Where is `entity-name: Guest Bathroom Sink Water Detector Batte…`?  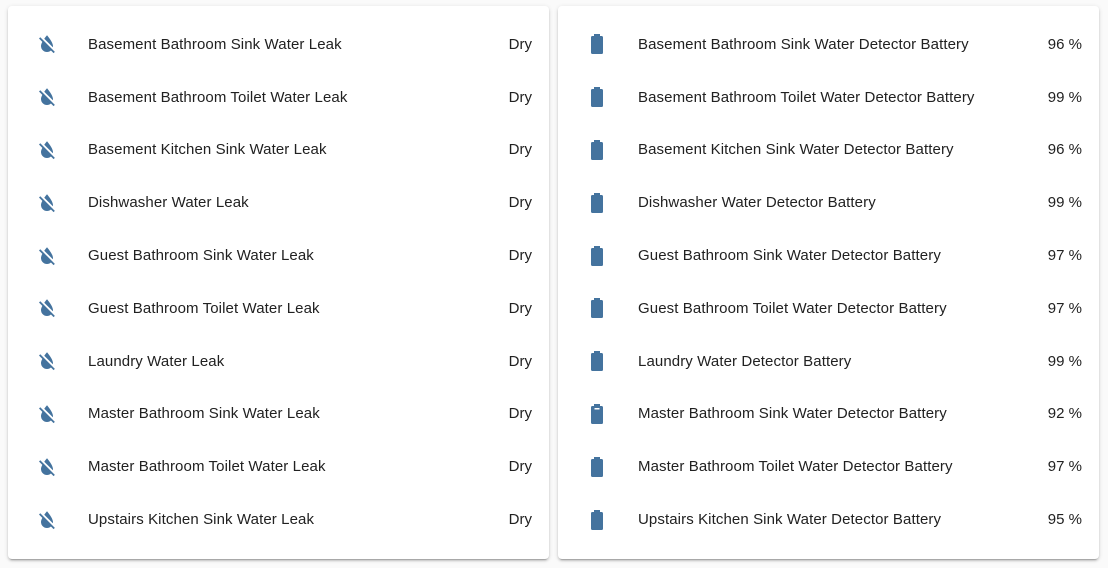 entity-name: Guest Bathroom Sink Water Detector Batte… is located at coordinates (789, 256).